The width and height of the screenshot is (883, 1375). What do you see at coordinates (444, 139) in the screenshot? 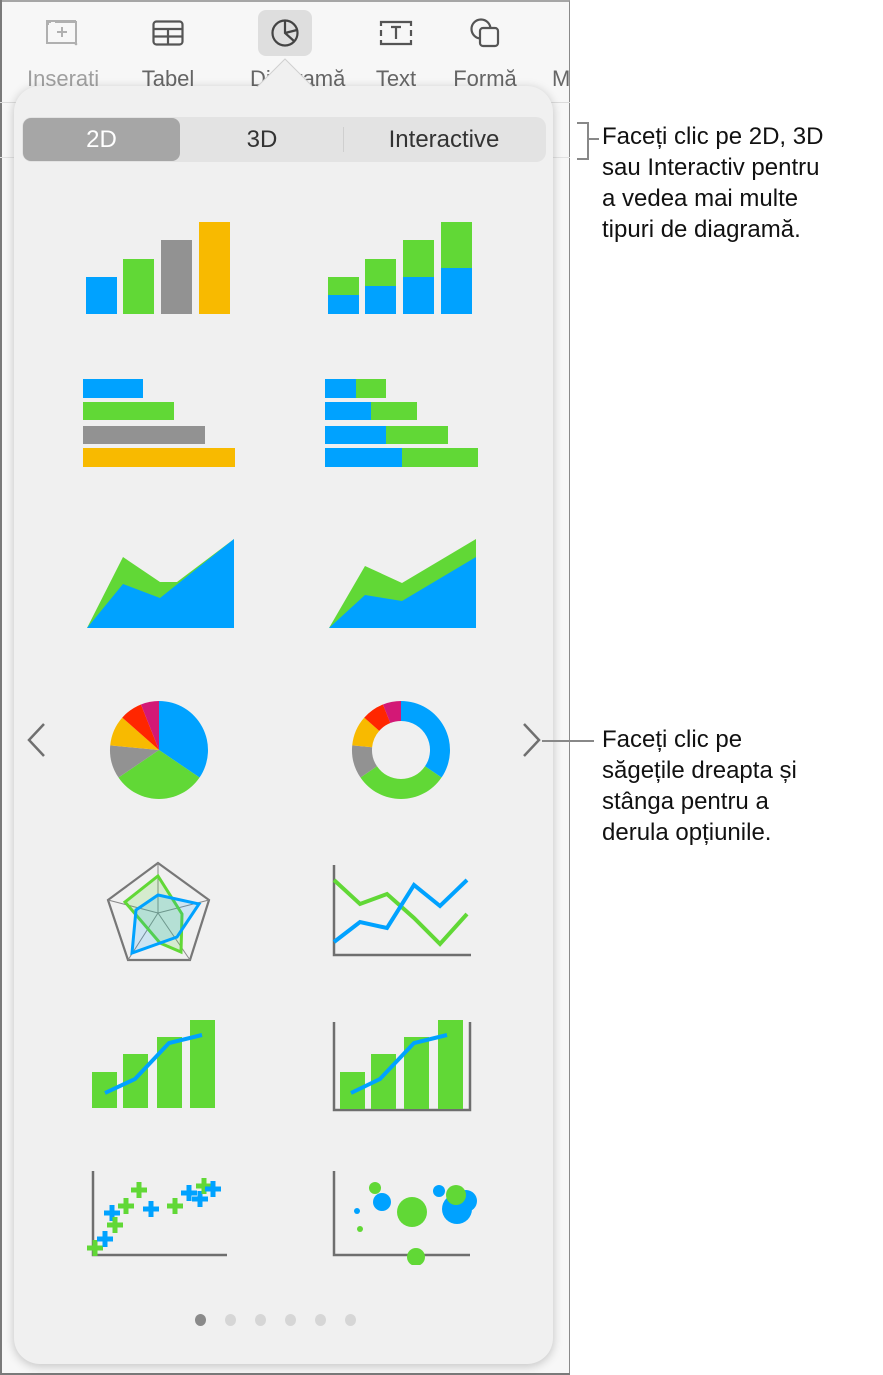
I see `tab-interactive: Interactive` at bounding box center [444, 139].